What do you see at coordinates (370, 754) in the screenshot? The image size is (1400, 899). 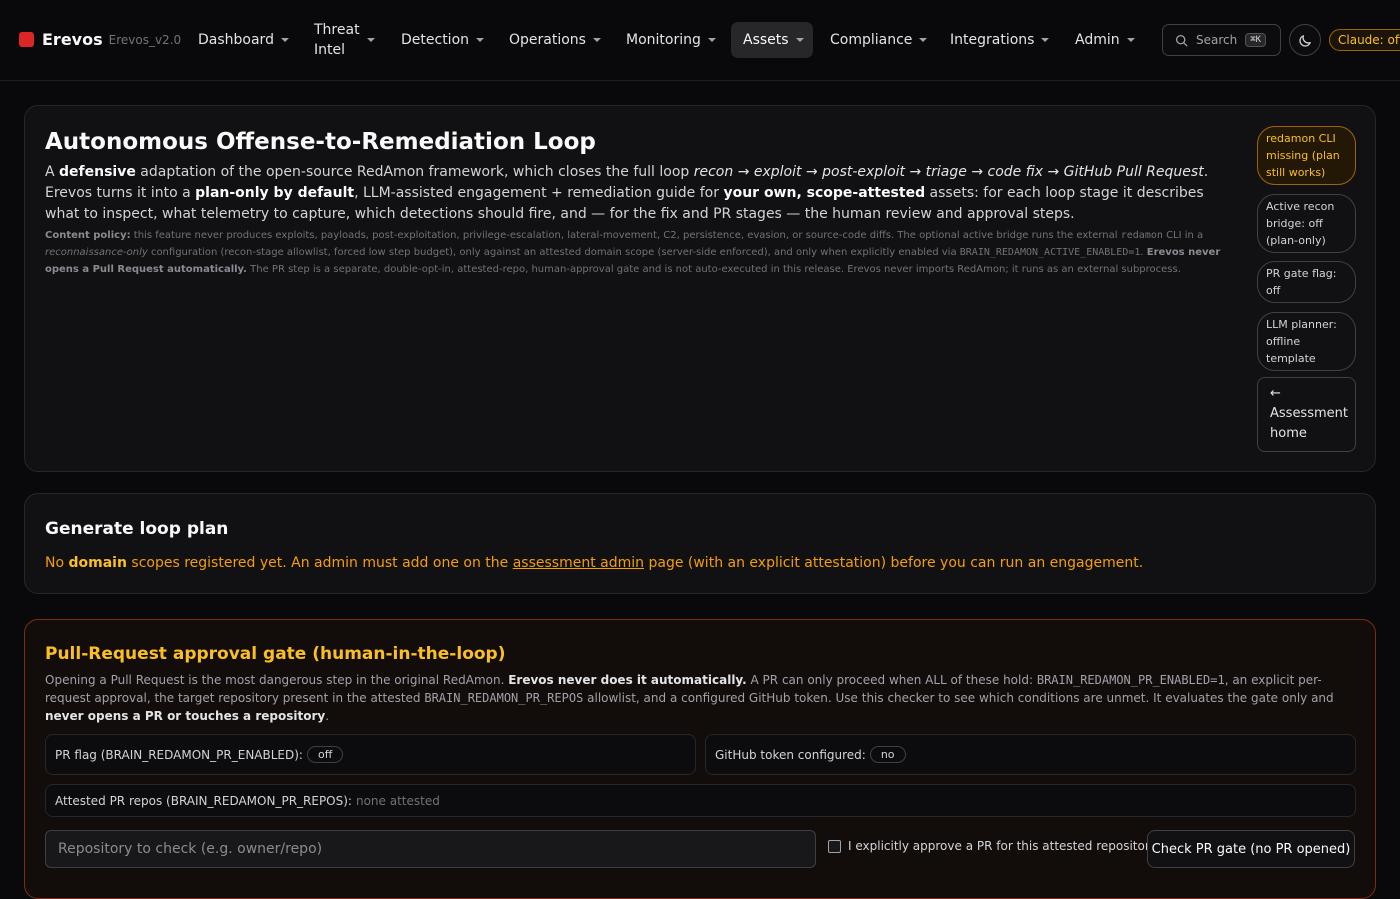 I see `pr-flag-status: PR flag (BRAIN_REDAMON_PR_ENABLED): off` at bounding box center [370, 754].